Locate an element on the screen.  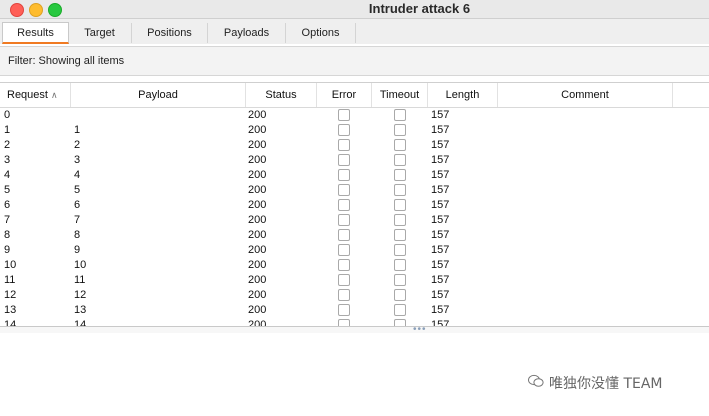
cell-payload: 4 is located at coordinates (77, 175).